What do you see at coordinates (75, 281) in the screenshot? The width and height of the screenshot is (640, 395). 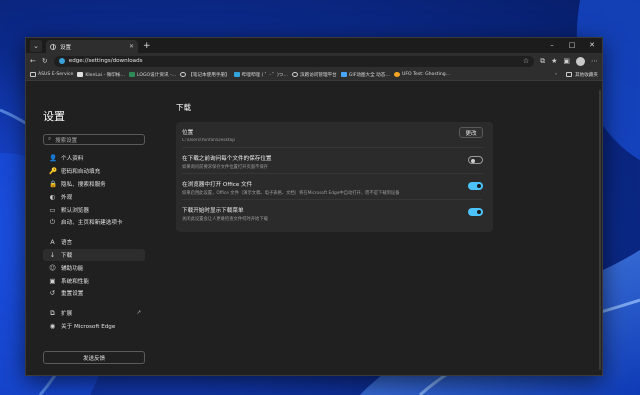 I see `sidebar-item-label: 系统和性能` at bounding box center [75, 281].